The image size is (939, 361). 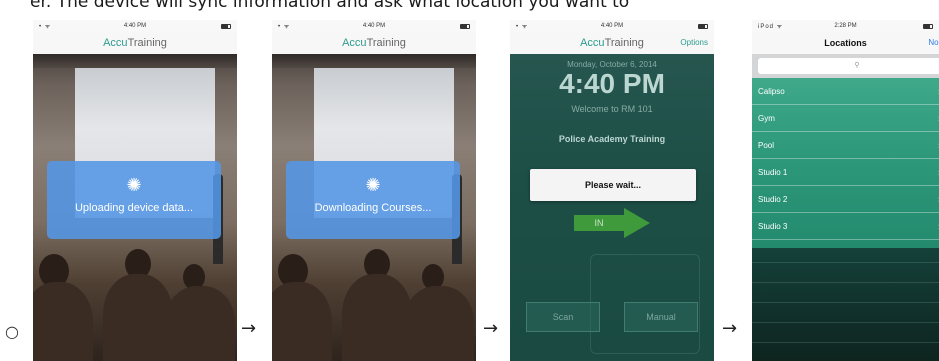 What do you see at coordinates (845, 26) in the screenshot?
I see `status-bar: iPod ᯤ 2:28 PM` at bounding box center [845, 26].